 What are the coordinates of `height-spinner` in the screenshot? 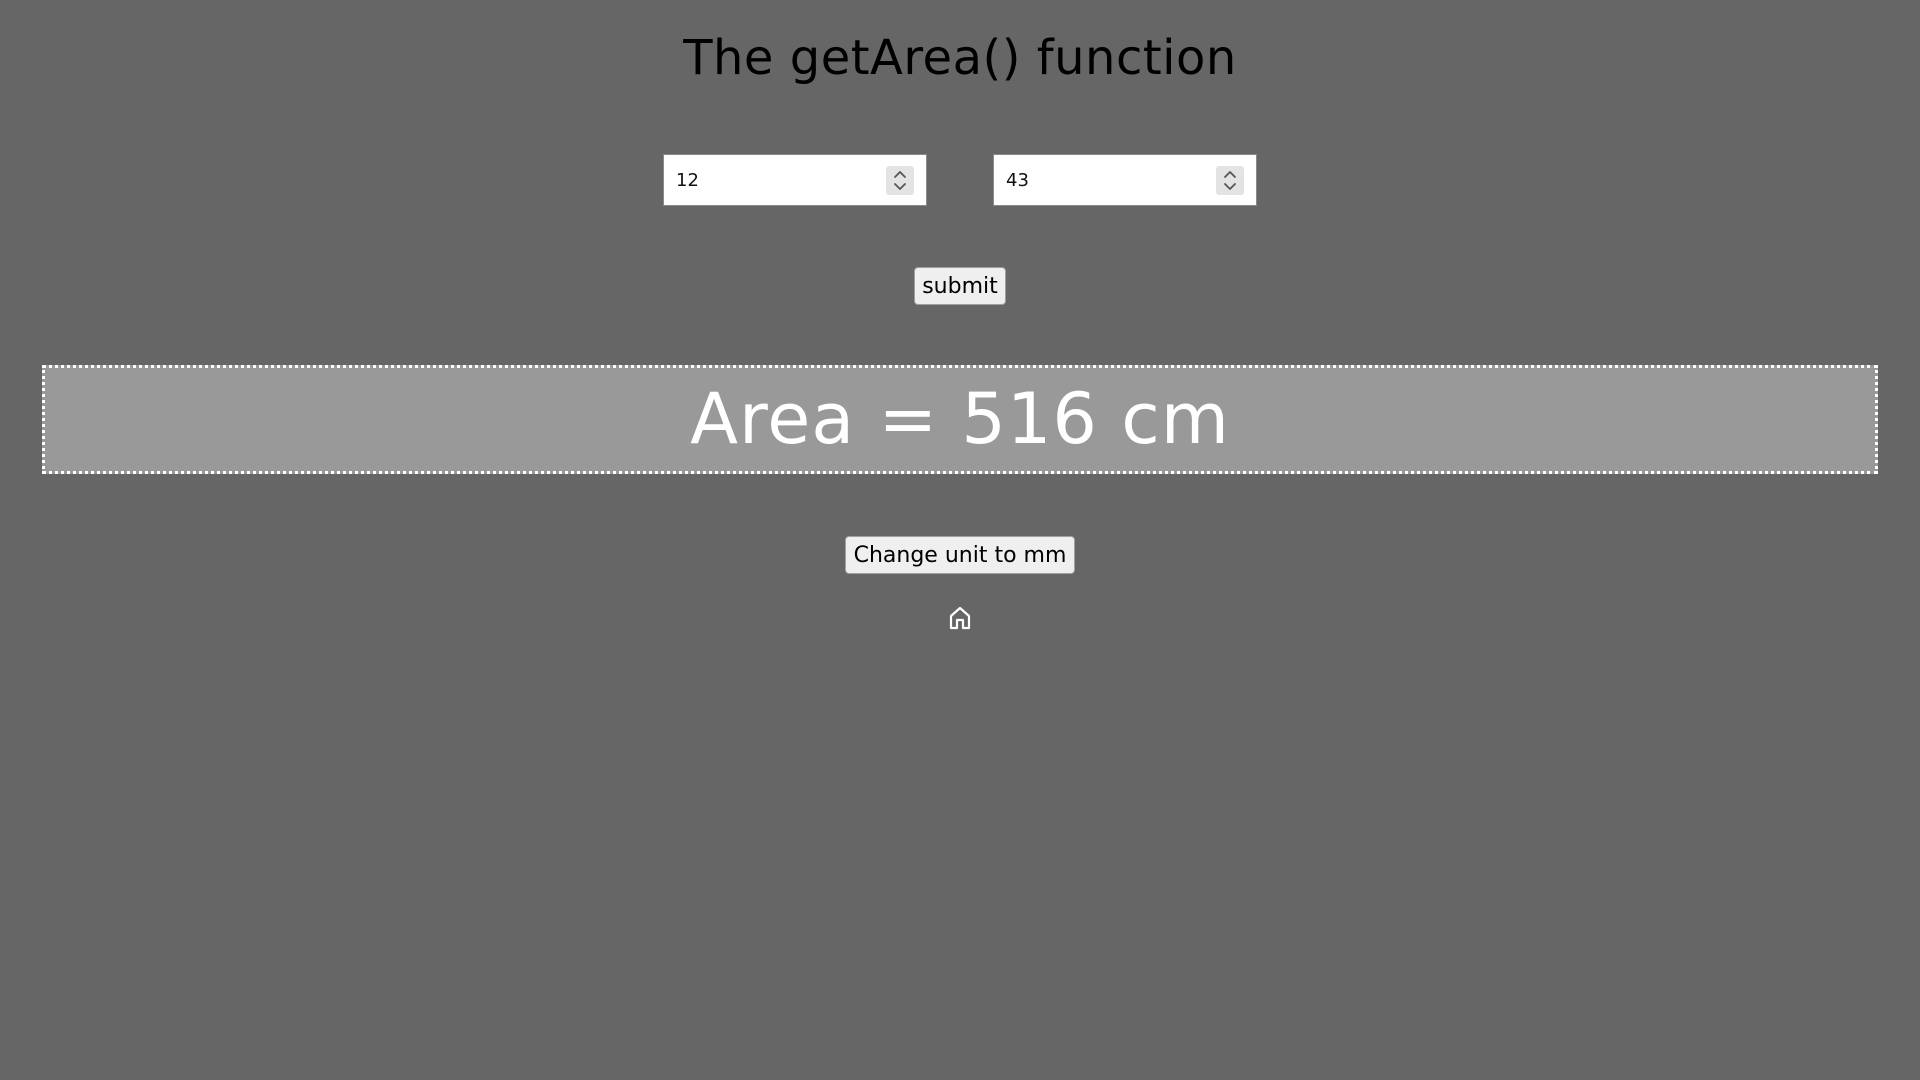 It's located at (1230, 180).